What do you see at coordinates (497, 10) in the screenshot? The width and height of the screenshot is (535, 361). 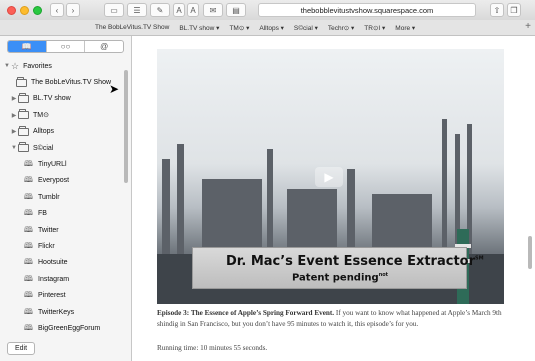 I see `share-icon: ⇧` at bounding box center [497, 10].